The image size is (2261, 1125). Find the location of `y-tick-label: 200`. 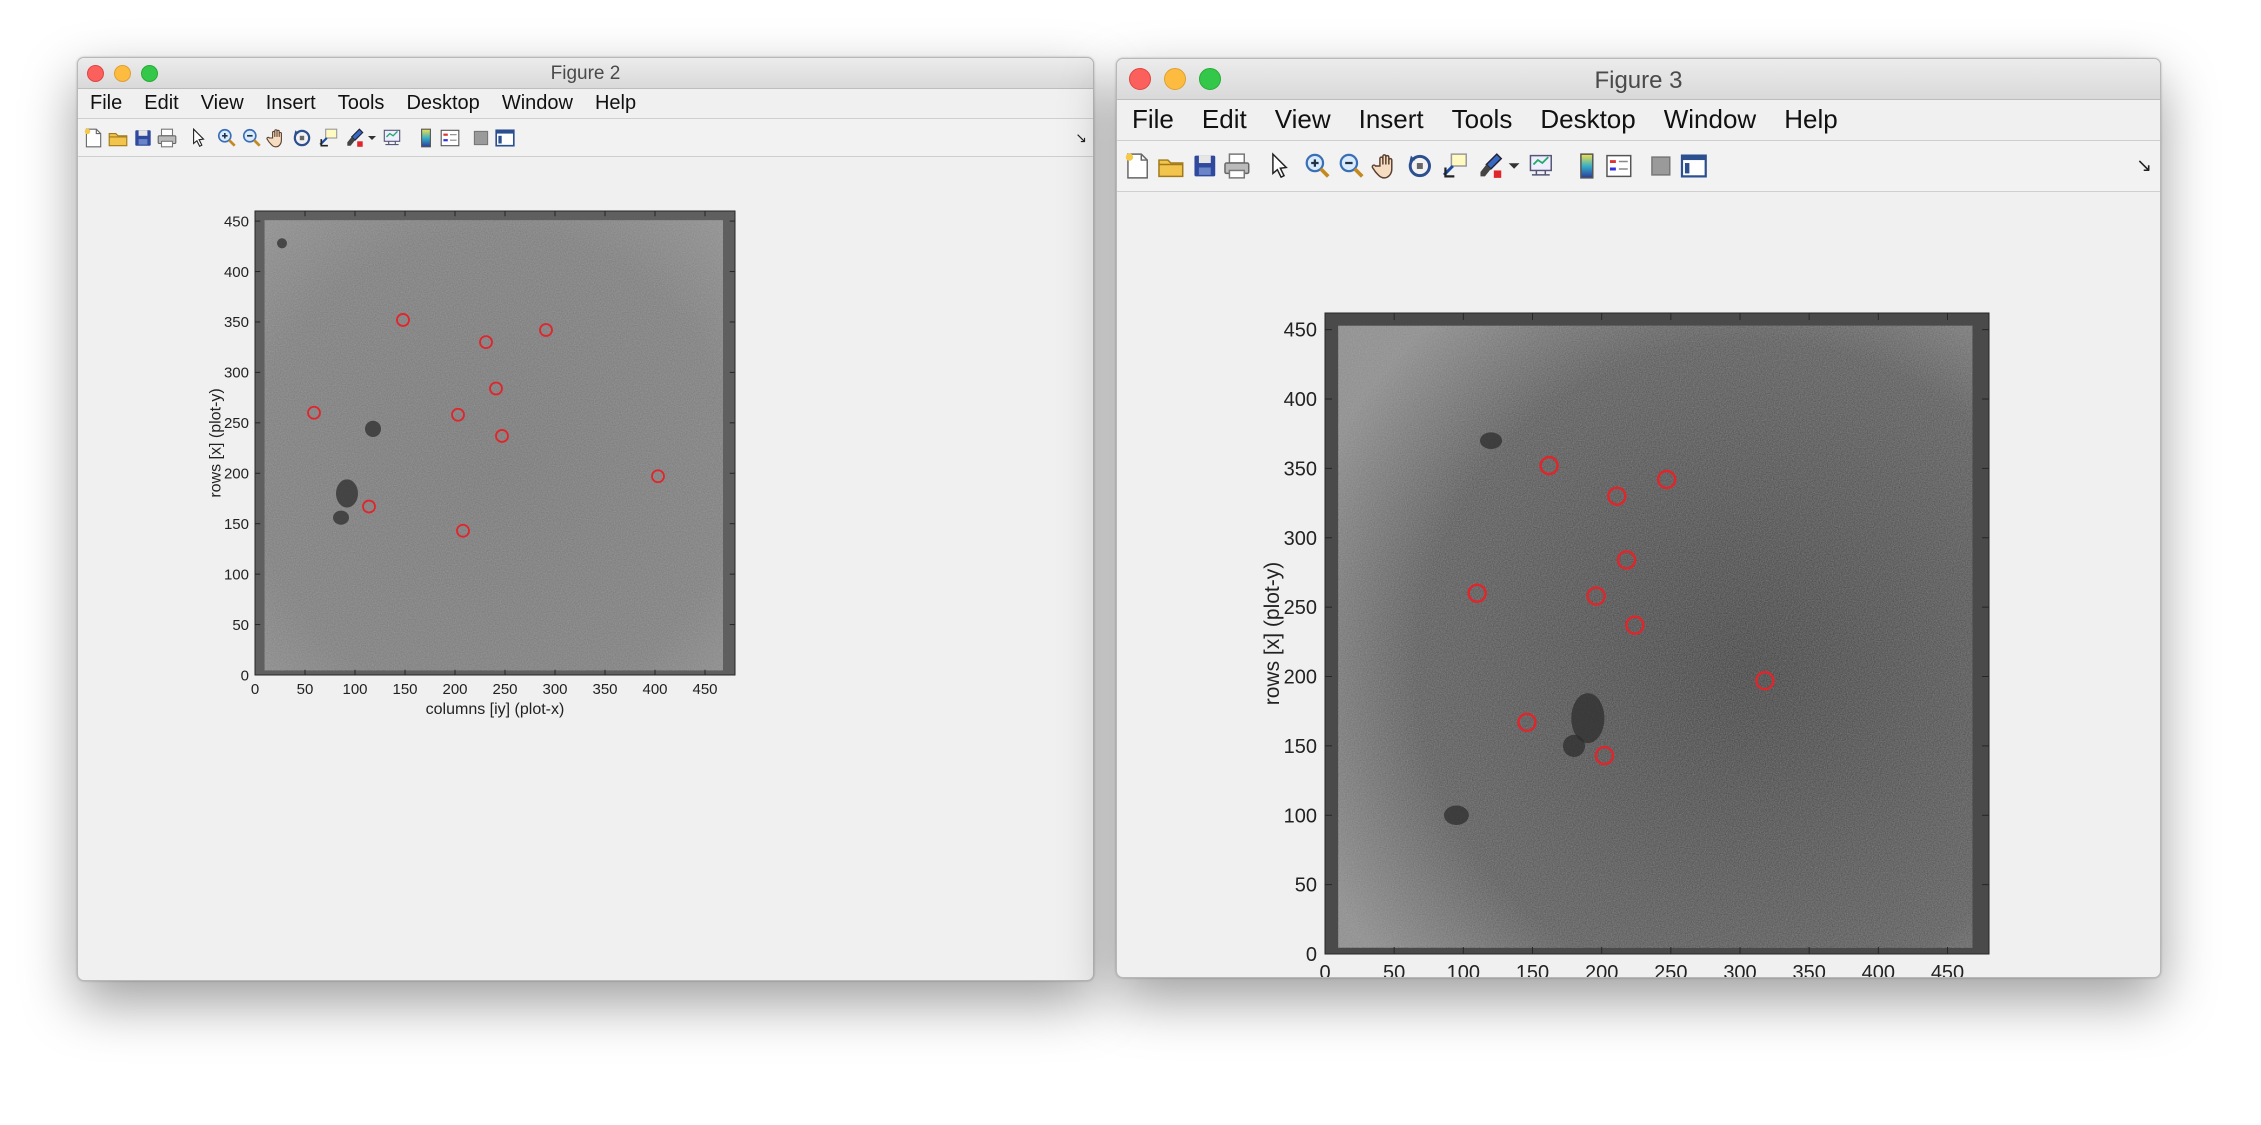

y-tick-label: 200 is located at coordinates (1300, 678).